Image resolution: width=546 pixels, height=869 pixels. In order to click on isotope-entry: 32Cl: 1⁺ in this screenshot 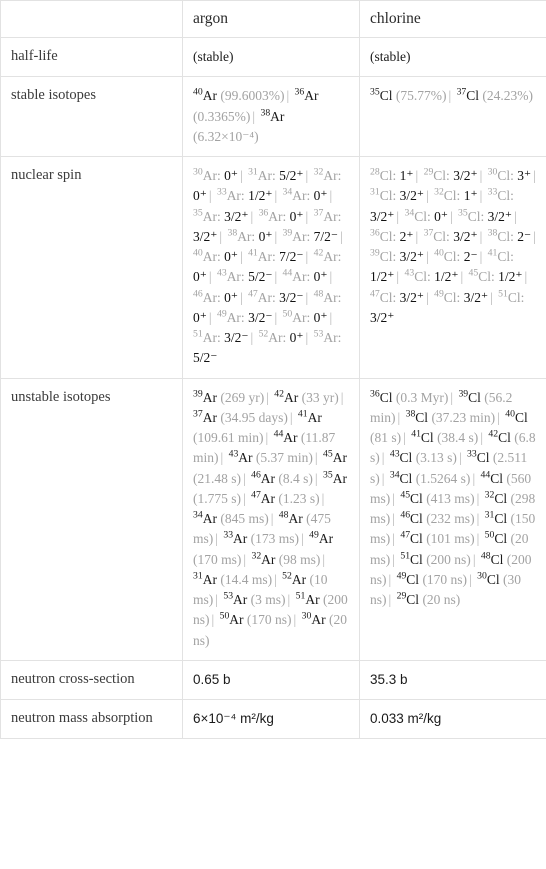, I will do `click(456, 195)`.